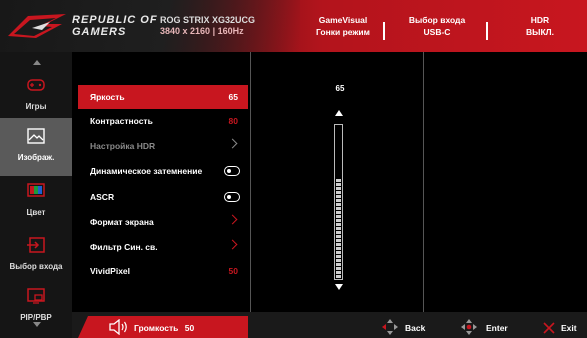 The image size is (587, 338). What do you see at coordinates (163, 97) in the screenshot?
I see `menu-item-brightness: Яркость 65` at bounding box center [163, 97].